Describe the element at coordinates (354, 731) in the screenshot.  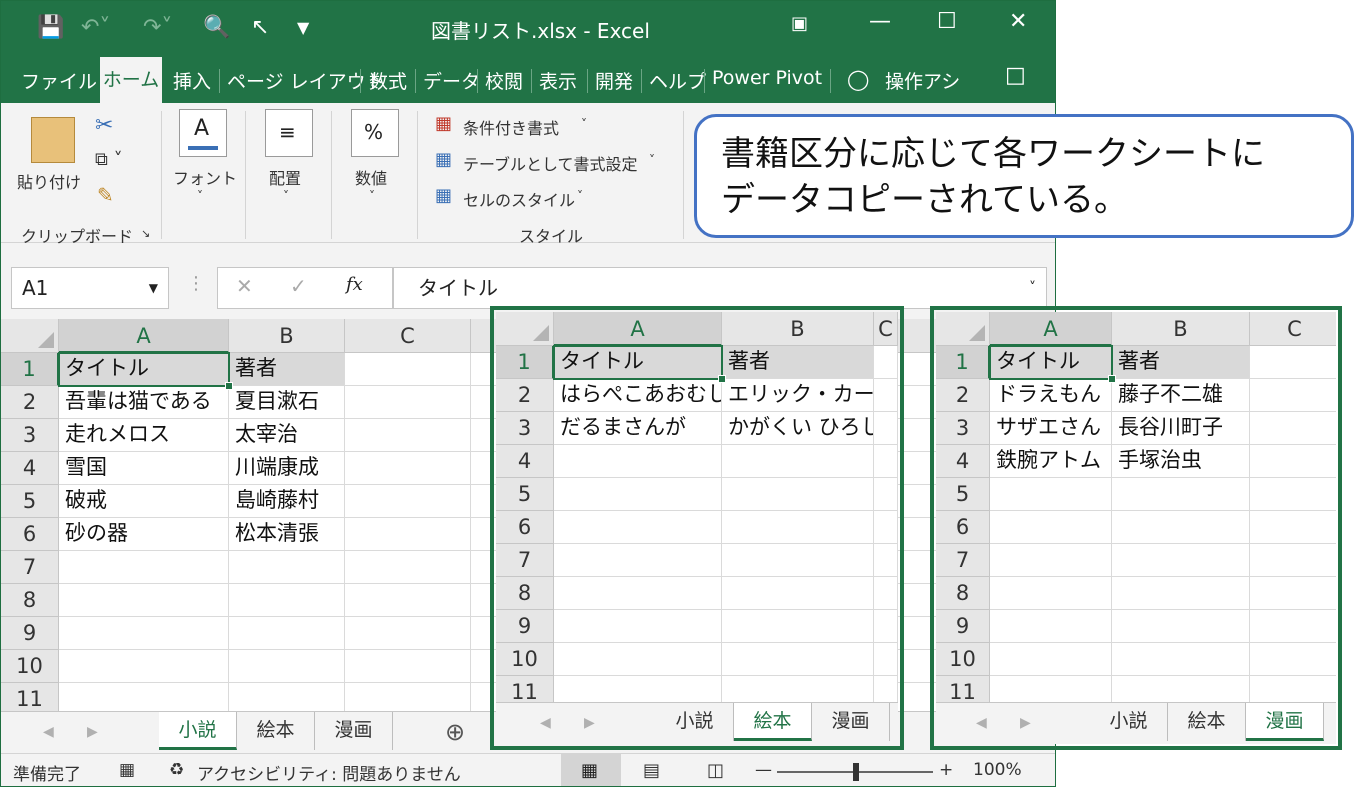
I see `sheet-tab: 漫画` at that location.